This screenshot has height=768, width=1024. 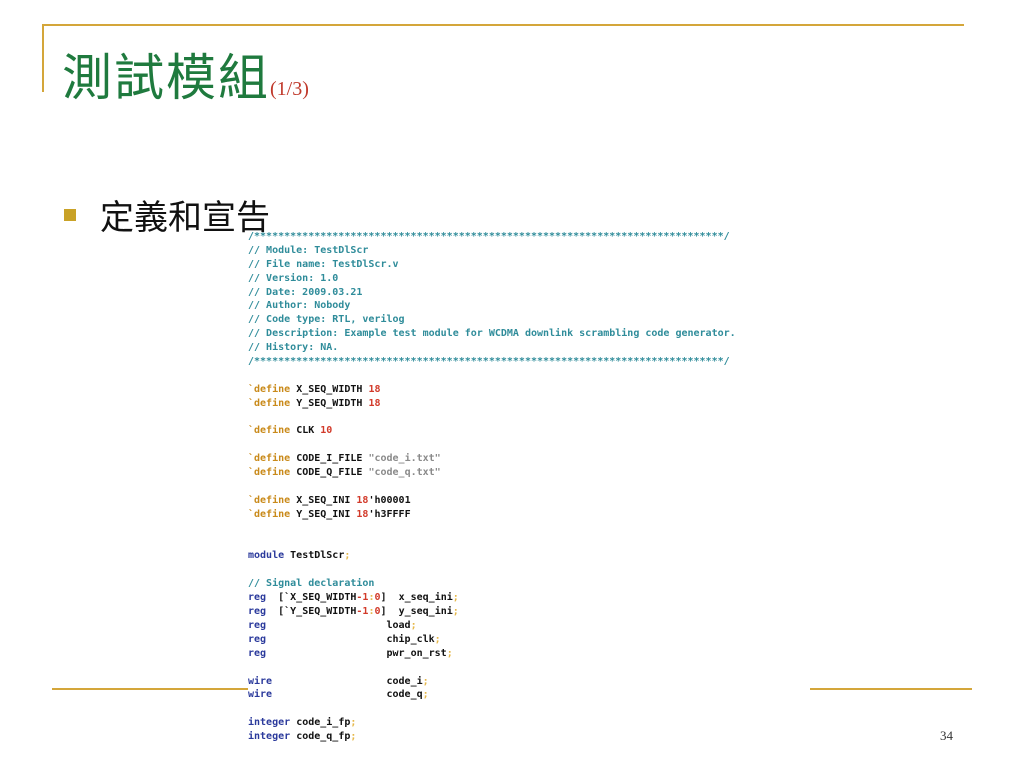 I want to click on code-line: // History: NA., so click(x=293, y=348).